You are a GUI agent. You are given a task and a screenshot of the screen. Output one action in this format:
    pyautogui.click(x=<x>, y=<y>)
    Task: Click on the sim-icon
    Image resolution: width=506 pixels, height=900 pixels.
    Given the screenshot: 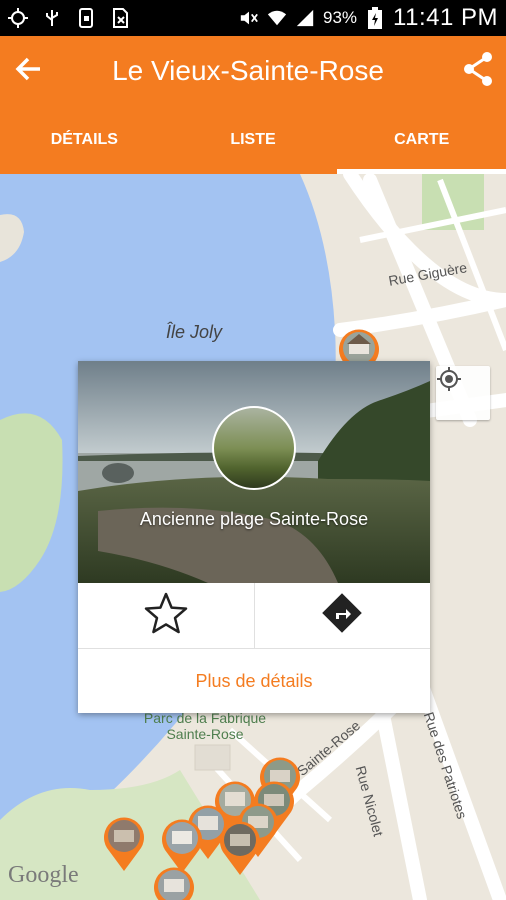 What is the action you would take?
    pyautogui.click(x=120, y=18)
    